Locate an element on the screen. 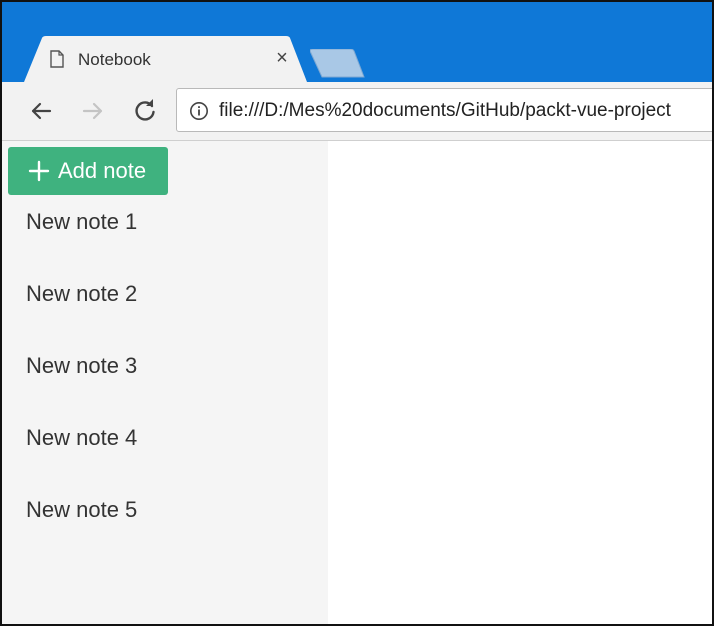 The width and height of the screenshot is (714, 626). document-icon is located at coordinates (57, 59).